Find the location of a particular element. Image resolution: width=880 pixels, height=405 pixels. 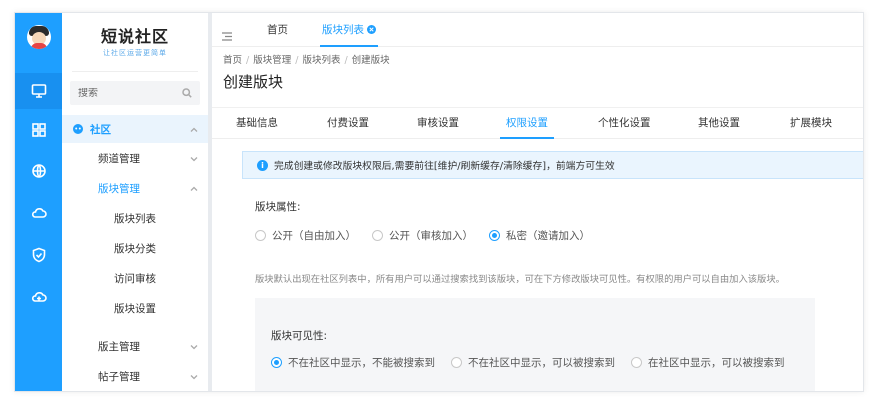

attribute-option-private: 私密（邀请加入） is located at coordinates (539, 235).